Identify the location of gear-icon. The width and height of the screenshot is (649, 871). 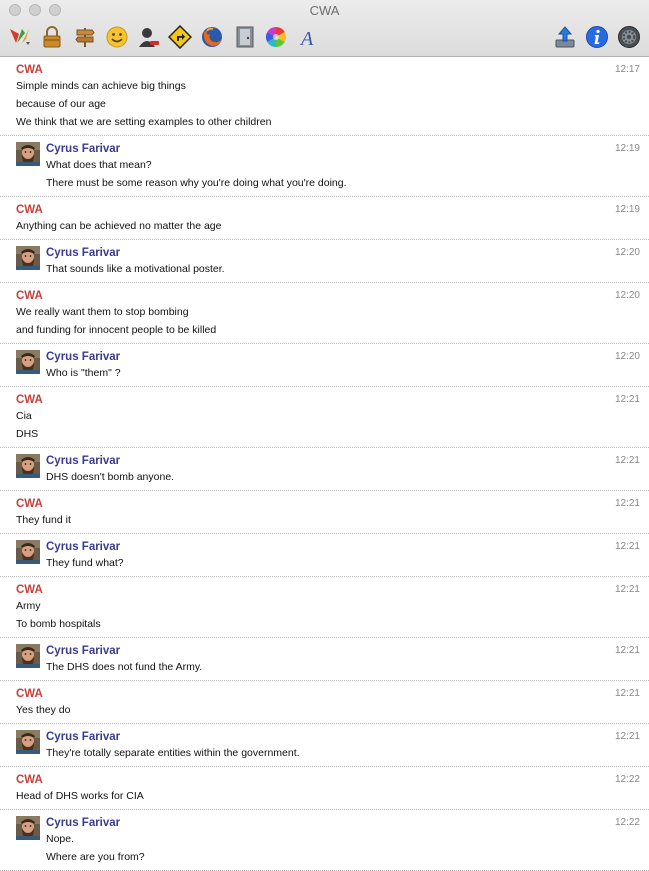
(629, 37).